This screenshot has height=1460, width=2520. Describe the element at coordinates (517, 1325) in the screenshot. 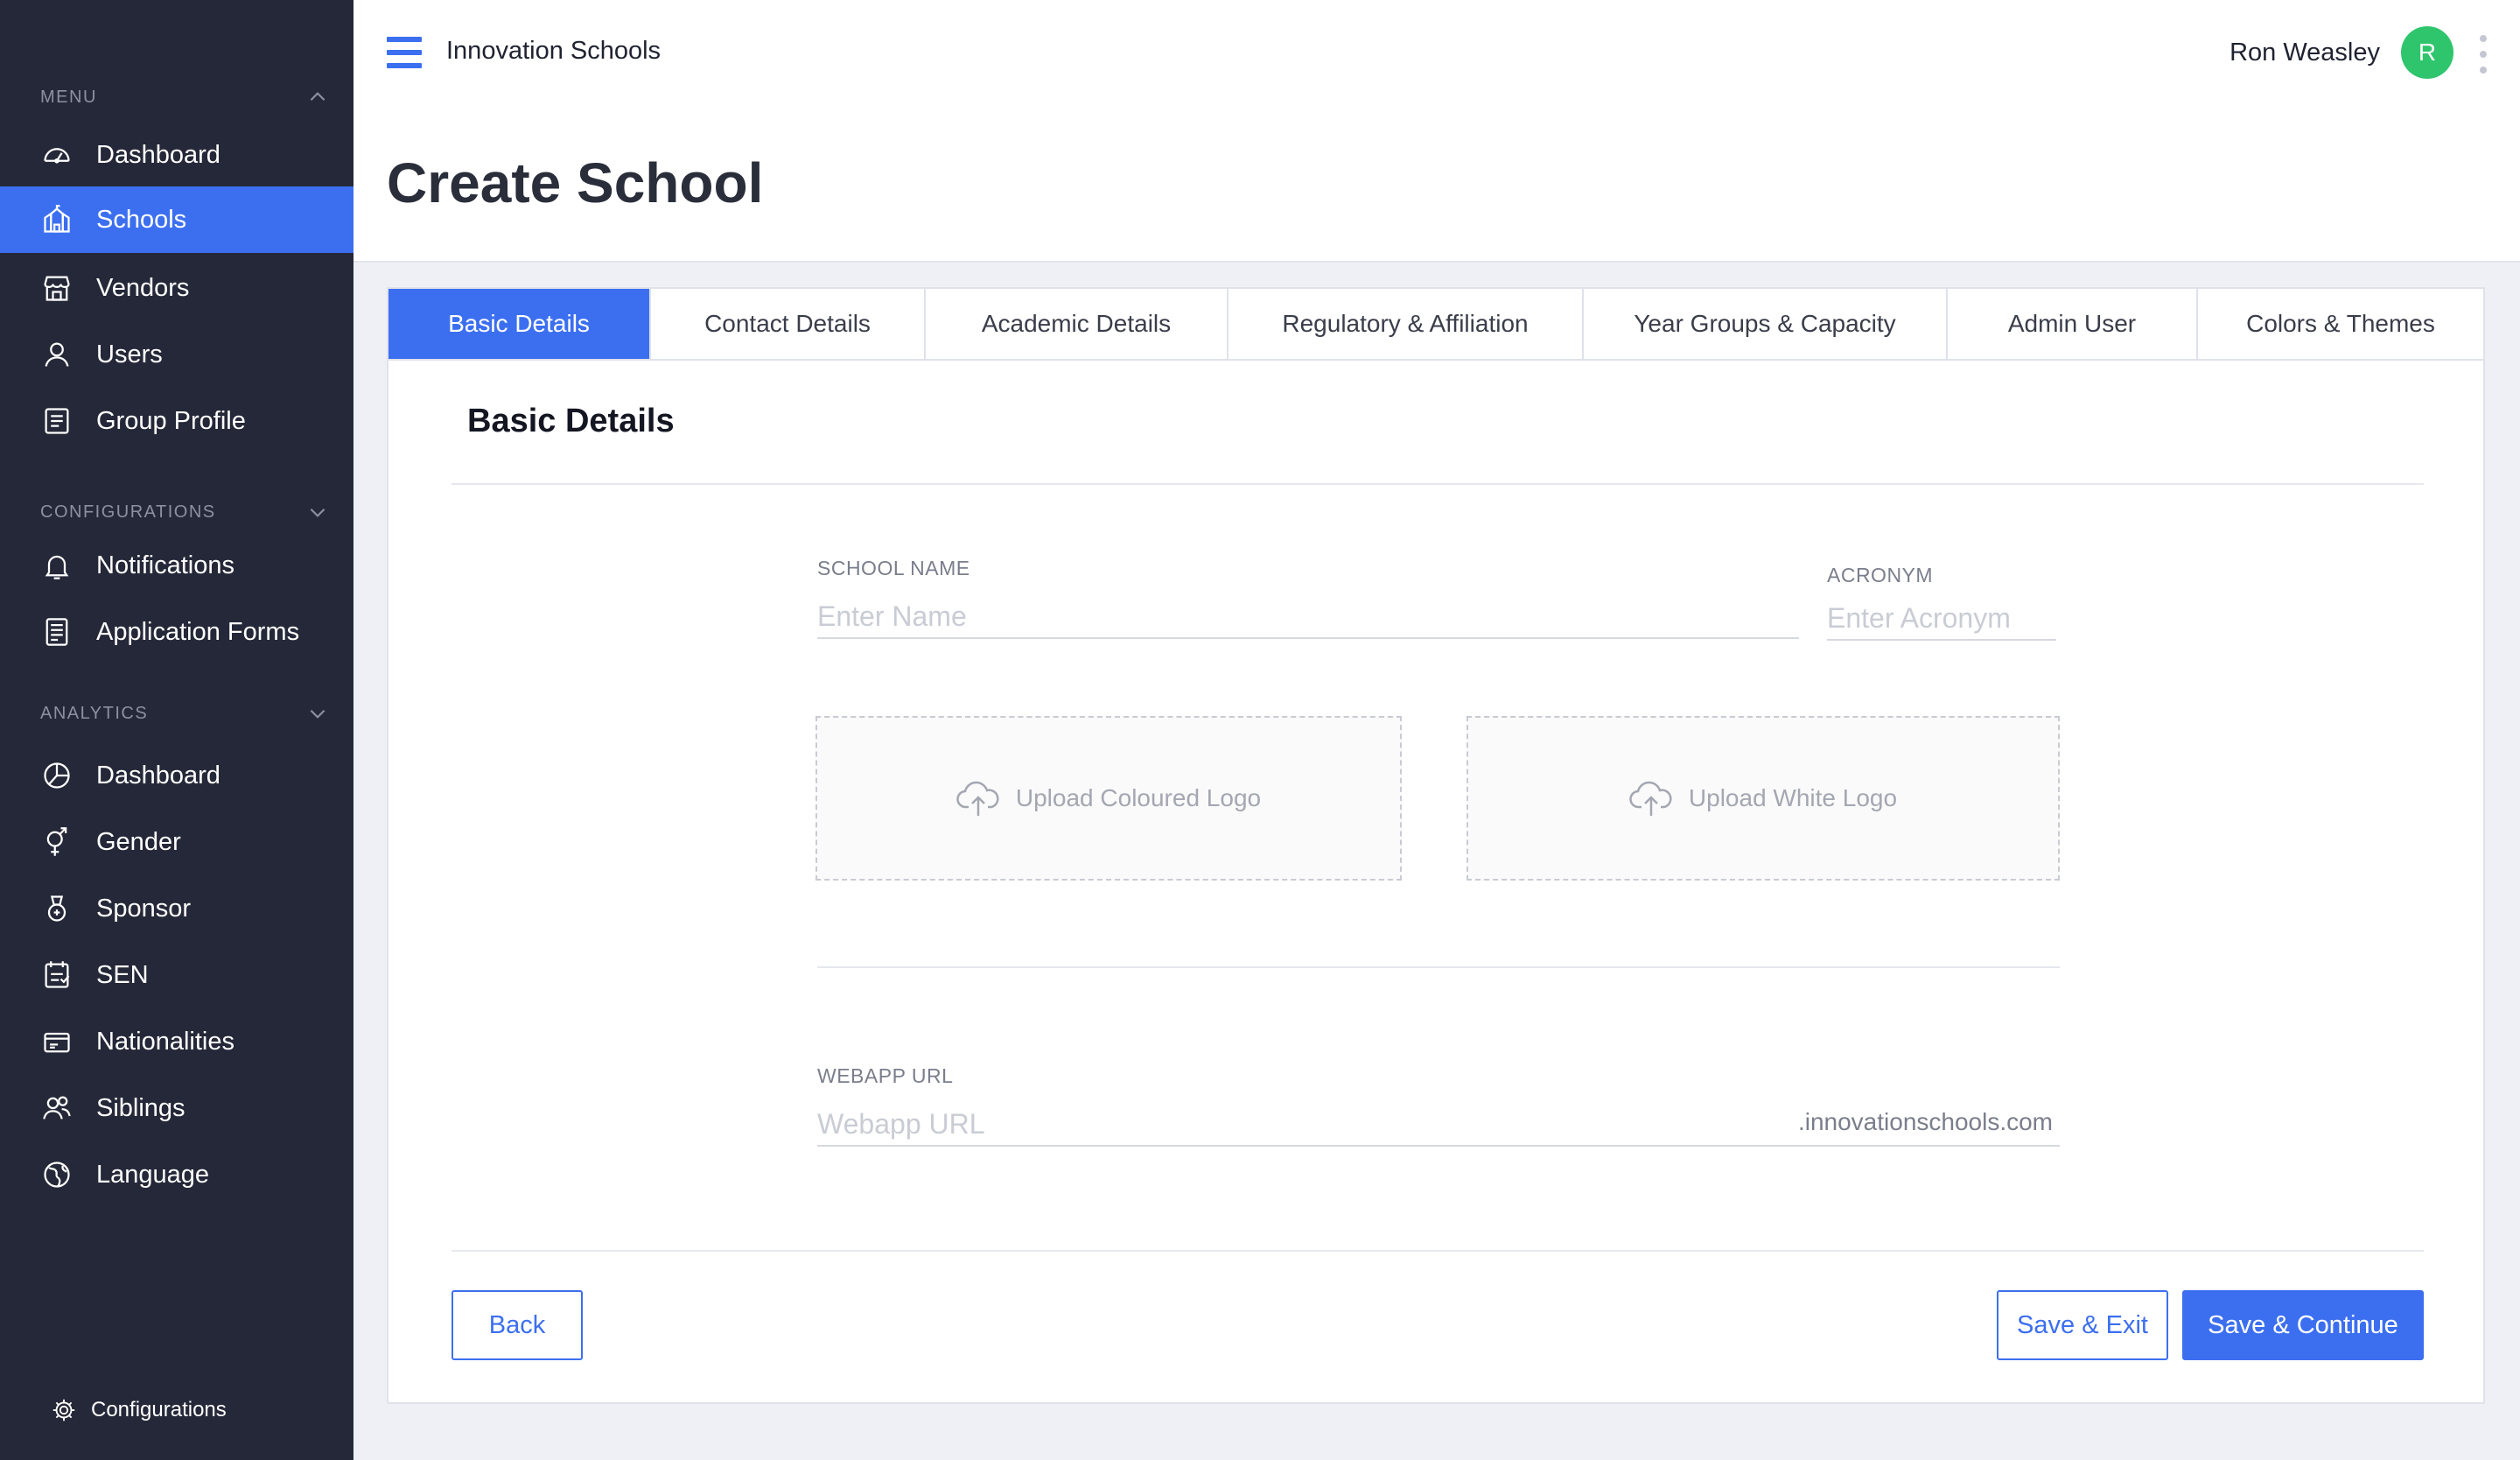

I see `back-button: Back` at that location.